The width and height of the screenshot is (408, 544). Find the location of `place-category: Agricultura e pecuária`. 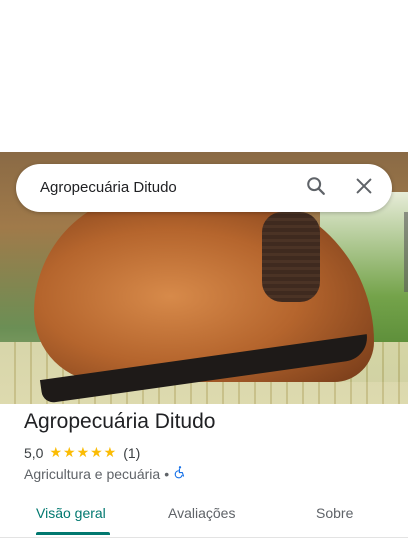

place-category: Agricultura e pecuária is located at coordinates (92, 474).